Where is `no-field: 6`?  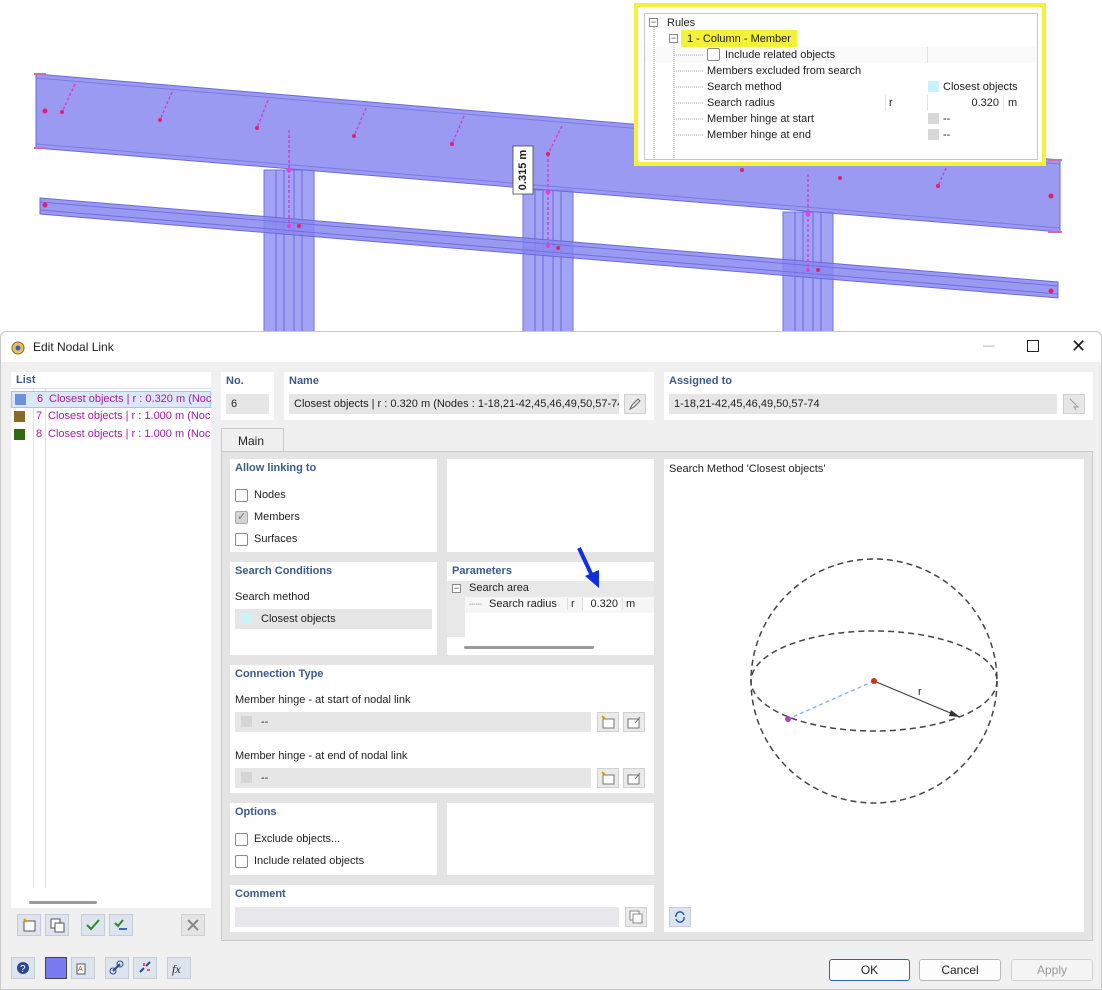
no-field: 6 is located at coordinates (247, 404).